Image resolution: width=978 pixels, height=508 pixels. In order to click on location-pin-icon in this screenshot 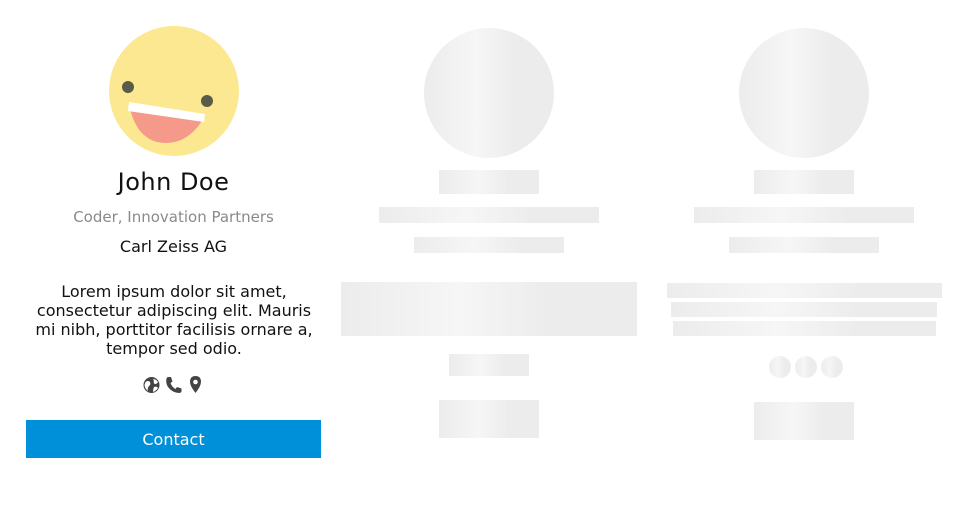, I will do `click(195, 385)`.